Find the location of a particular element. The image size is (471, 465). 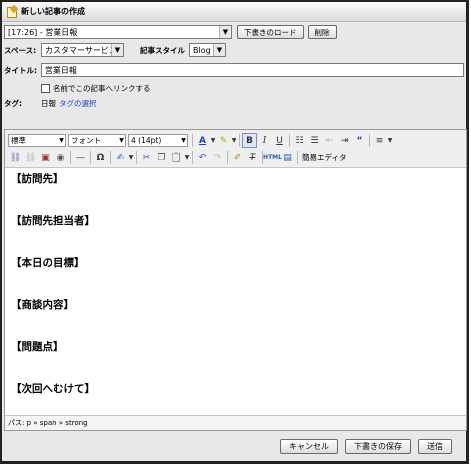

article-style-value: Blog is located at coordinates (202, 50).